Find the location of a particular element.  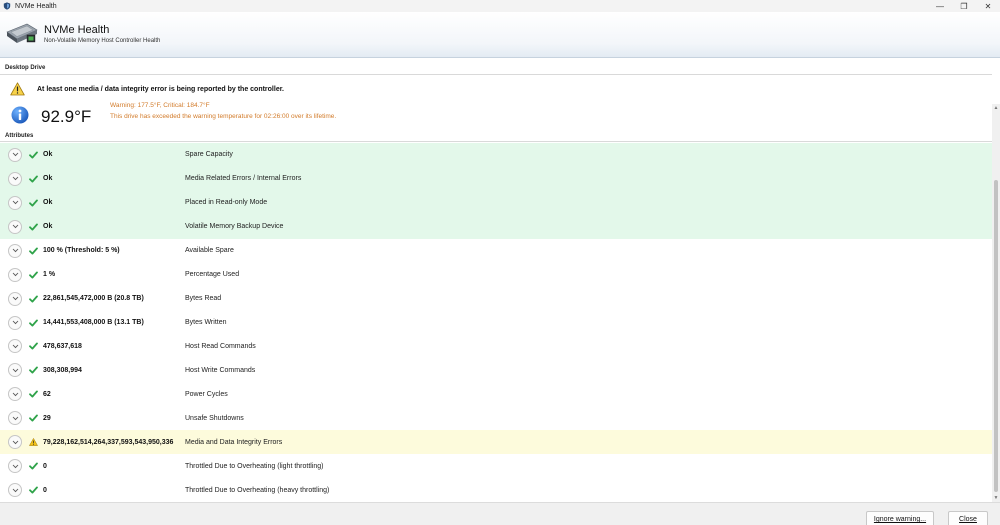

info-icon is located at coordinates (20, 115).